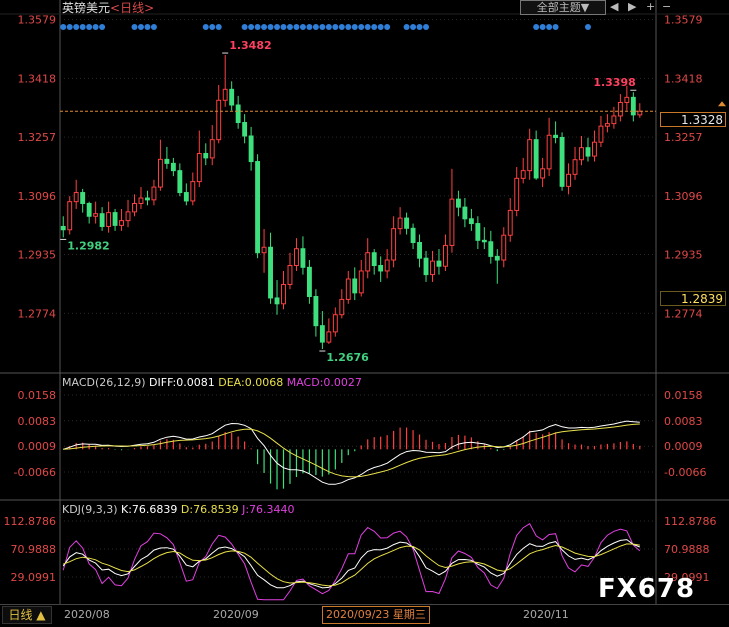 The height and width of the screenshot is (627, 729). Describe the element at coordinates (614, 6) in the screenshot. I see `nav-prev-icon: ◀` at that location.